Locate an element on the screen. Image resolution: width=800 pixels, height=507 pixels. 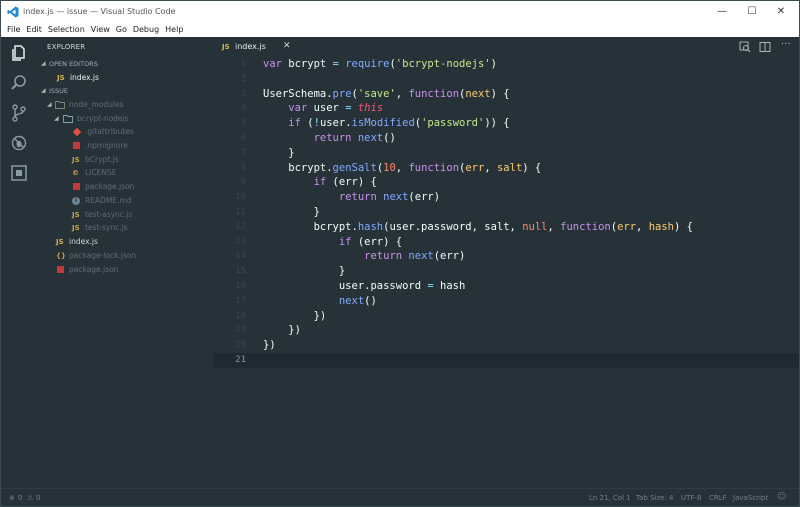
tab-index-js: JS index.js ✕ is located at coordinates (256, 47).